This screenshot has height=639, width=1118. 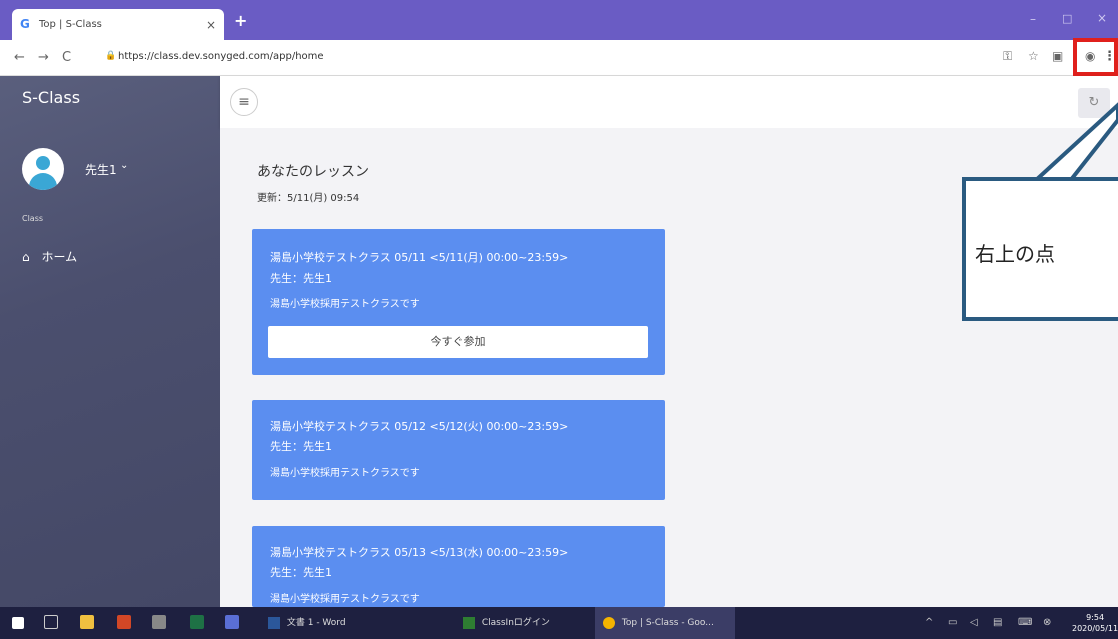 What do you see at coordinates (997, 622) in the screenshot?
I see `notification-icon: ▤` at bounding box center [997, 622].